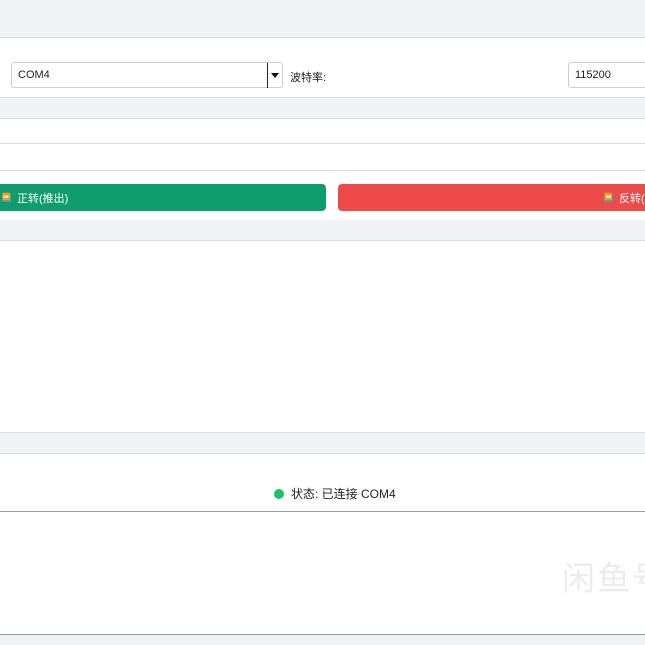 This screenshot has width=645, height=645. I want to click on port-select-value: COM4, so click(34, 75).